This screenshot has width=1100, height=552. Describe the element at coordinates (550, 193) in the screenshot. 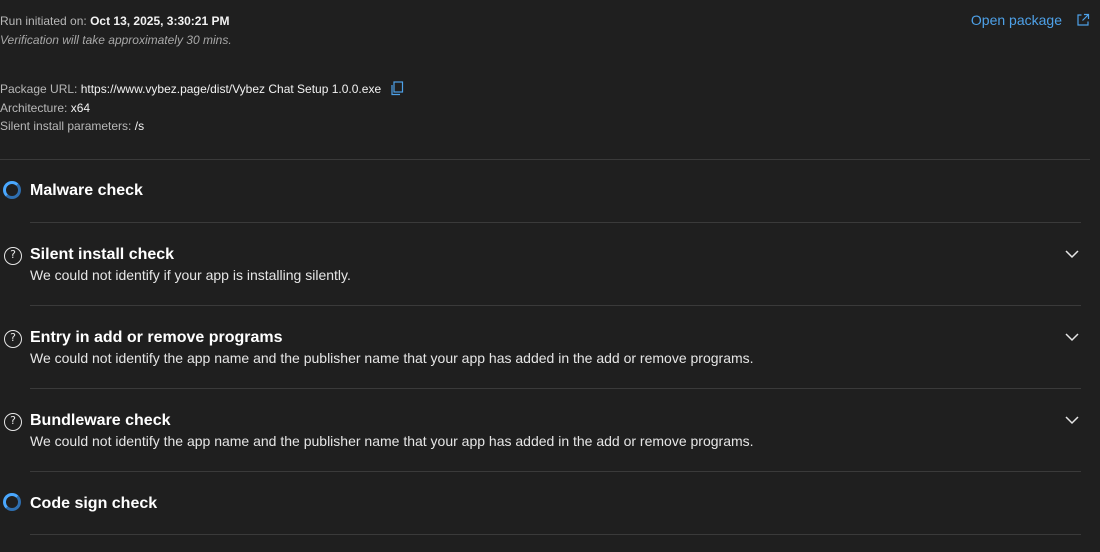

I see `check-malware: Malware check` at that location.